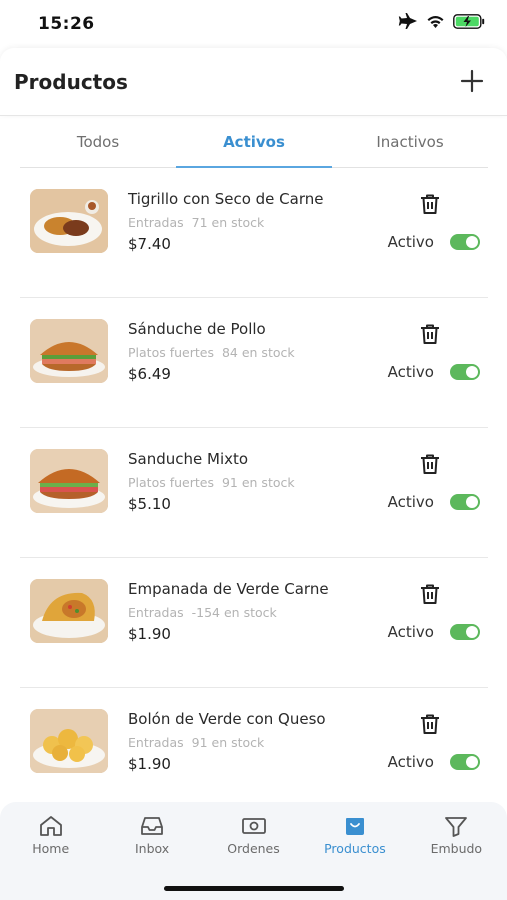 The height and width of the screenshot is (900, 507). I want to click on product-meta: Entradas 71 en stock, so click(196, 222).